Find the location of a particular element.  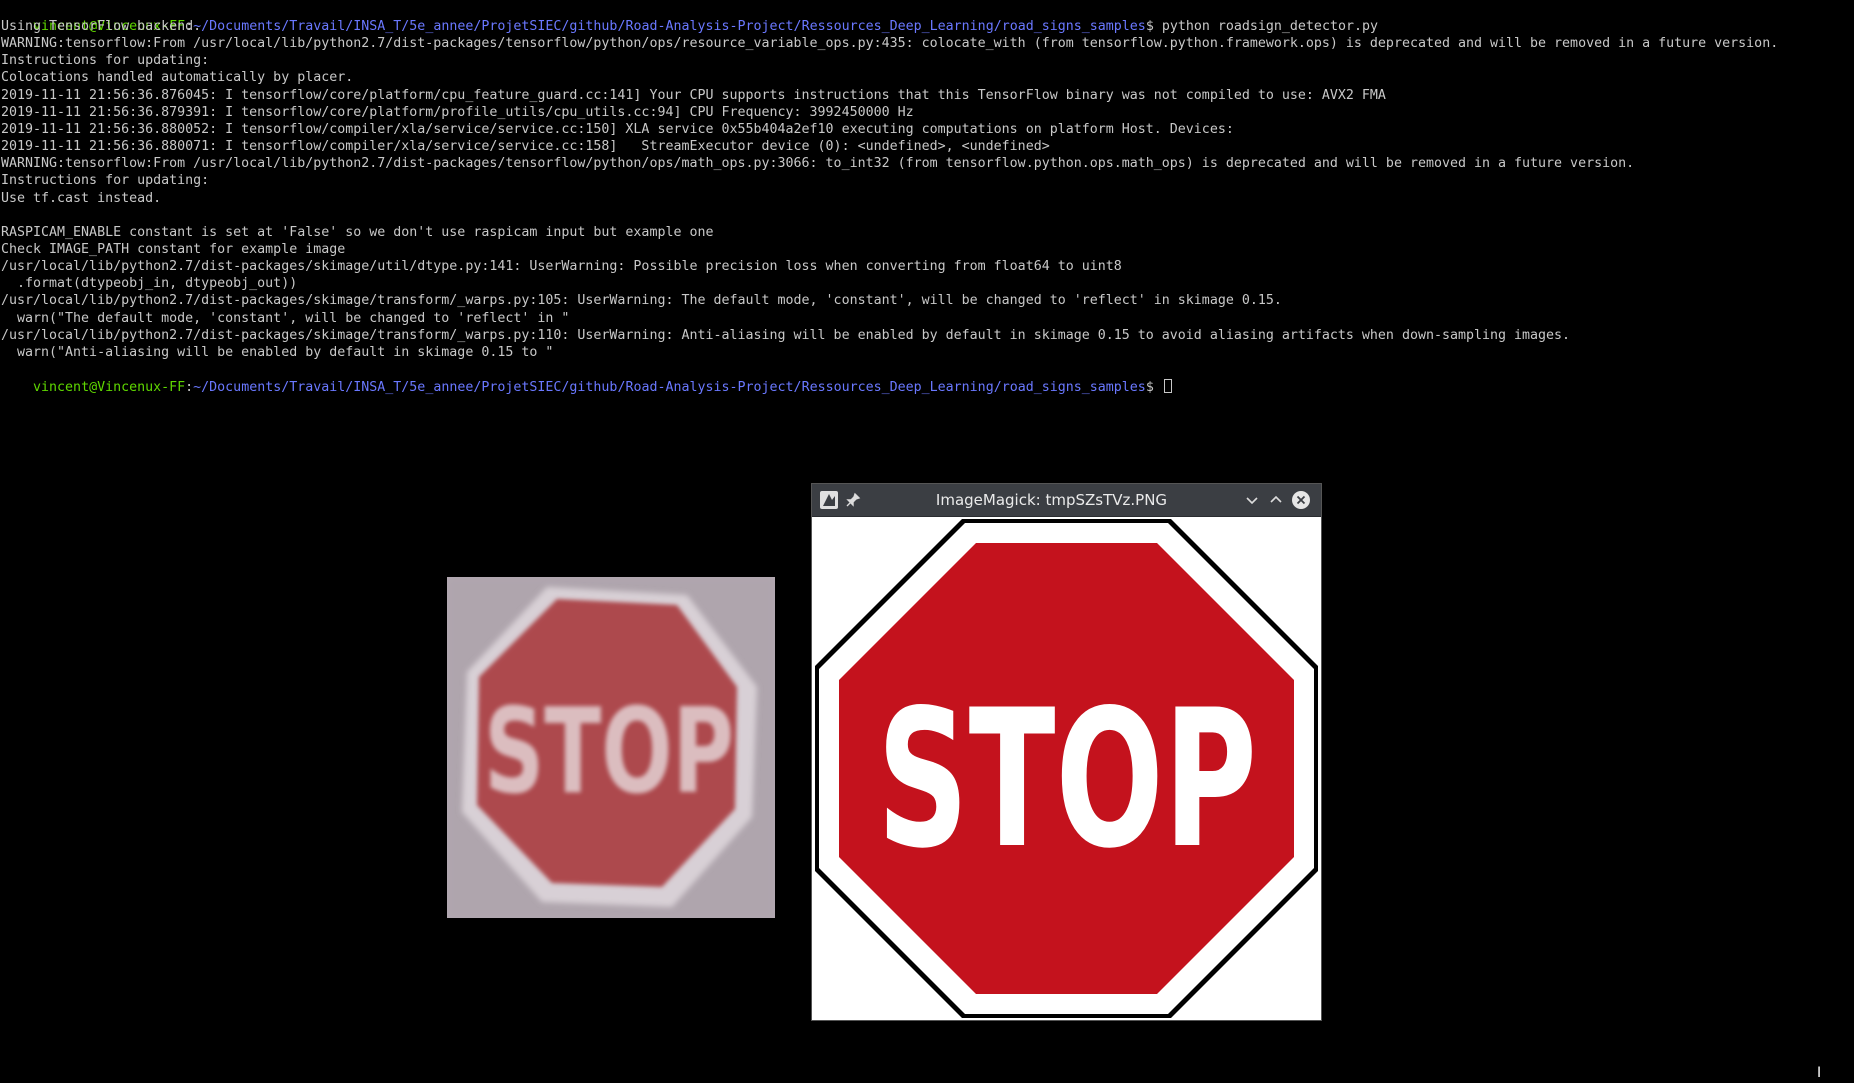

stop-sign-image: STOP is located at coordinates (1066, 768).